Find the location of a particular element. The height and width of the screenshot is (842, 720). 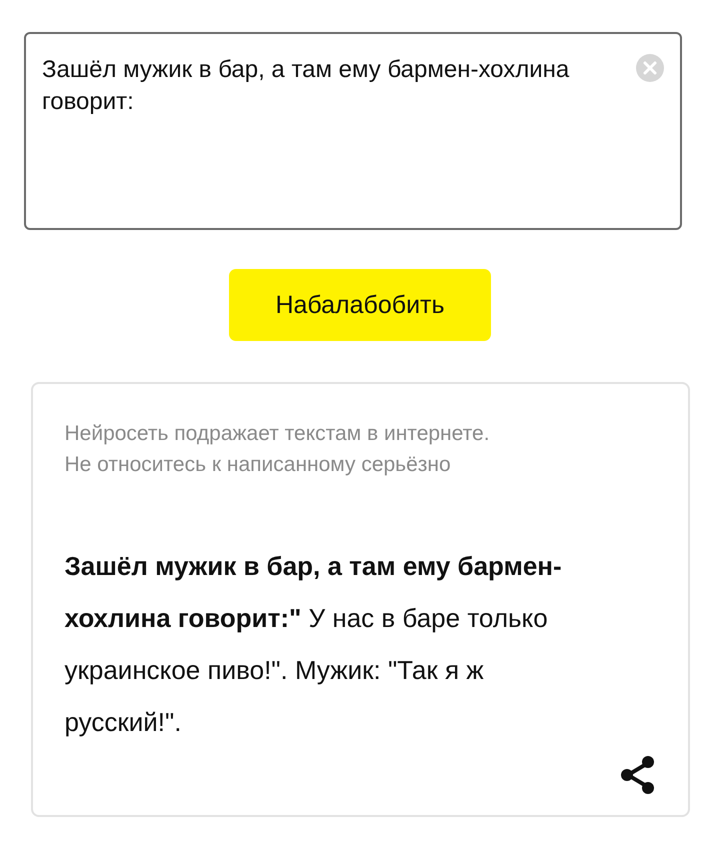

share-icon is located at coordinates (638, 775).